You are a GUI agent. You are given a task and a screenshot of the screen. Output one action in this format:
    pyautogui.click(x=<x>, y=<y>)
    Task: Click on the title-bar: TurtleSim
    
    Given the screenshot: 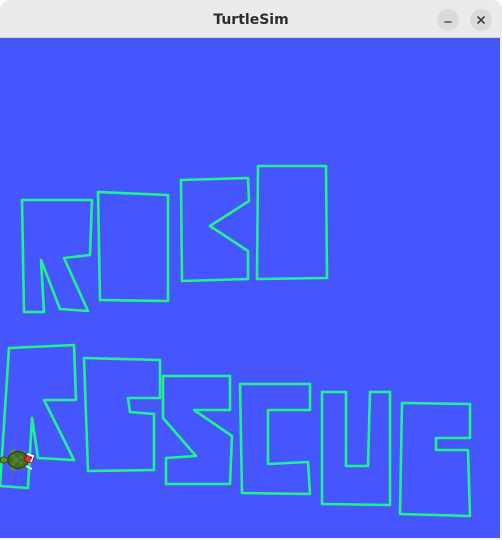 What is the action you would take?
    pyautogui.click(x=251, y=19)
    